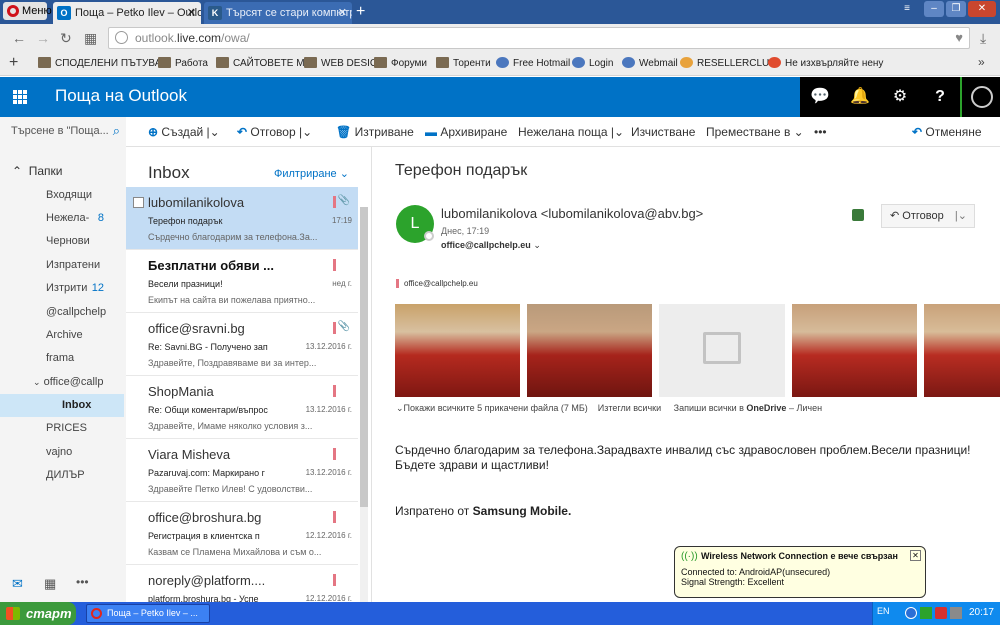  Describe the element at coordinates (103, 63) in the screenshot. I see `bookmark-item: СПОДЕЛЕНИ ПЪТУВАН` at that location.